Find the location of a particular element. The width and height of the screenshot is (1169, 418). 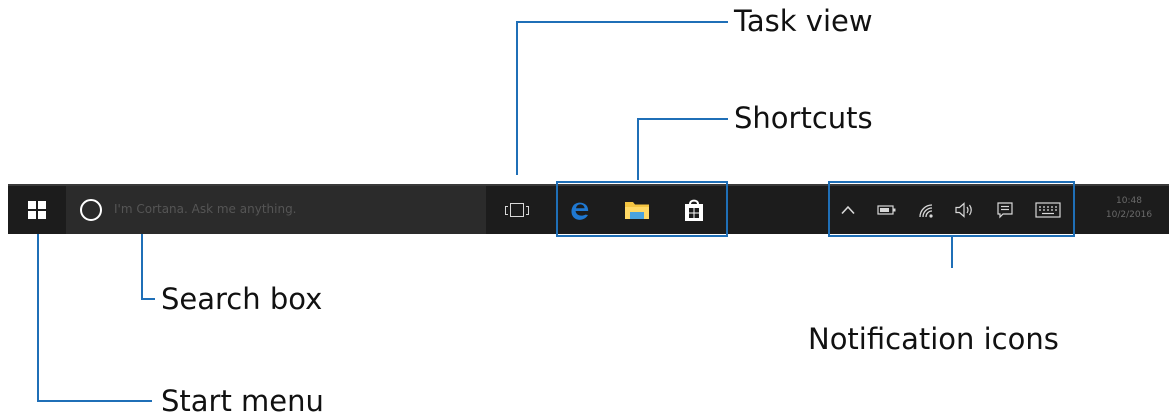

callout-line-start-h is located at coordinates (94, 401).